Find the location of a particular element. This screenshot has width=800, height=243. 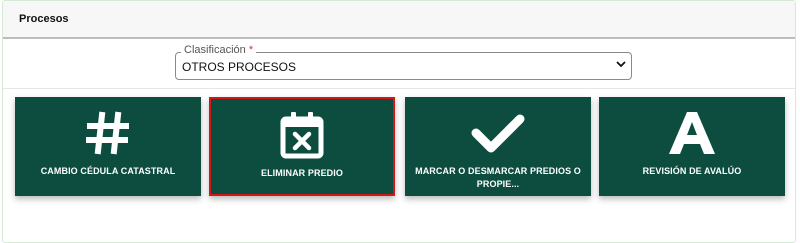

card-label: ELIMINAR PREDIO is located at coordinates (301, 173).